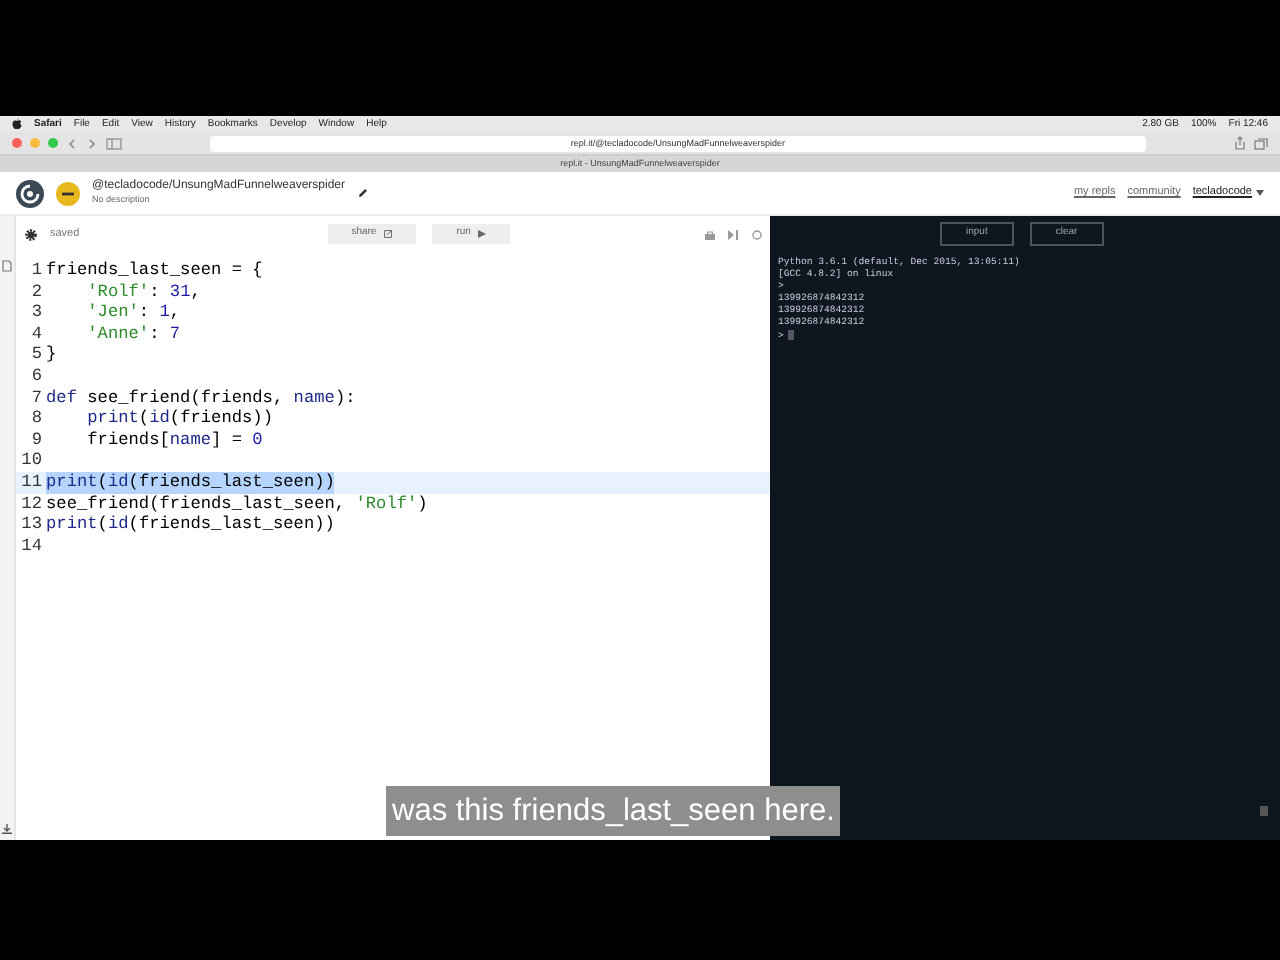  What do you see at coordinates (133, 334) in the screenshot?
I see `code-line: 'Anne': 7` at bounding box center [133, 334].